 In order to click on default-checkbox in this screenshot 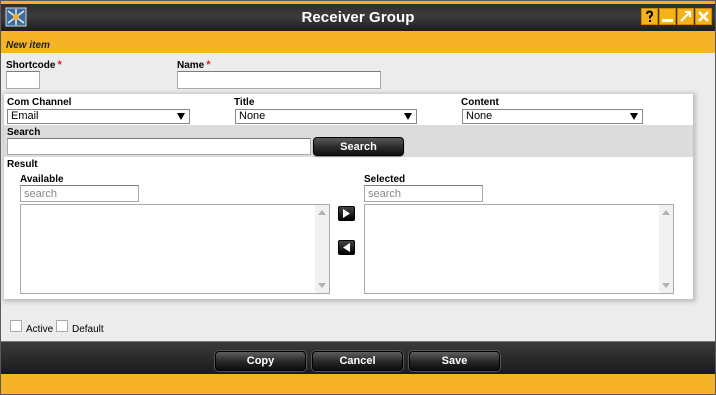, I will do `click(62, 326)`.